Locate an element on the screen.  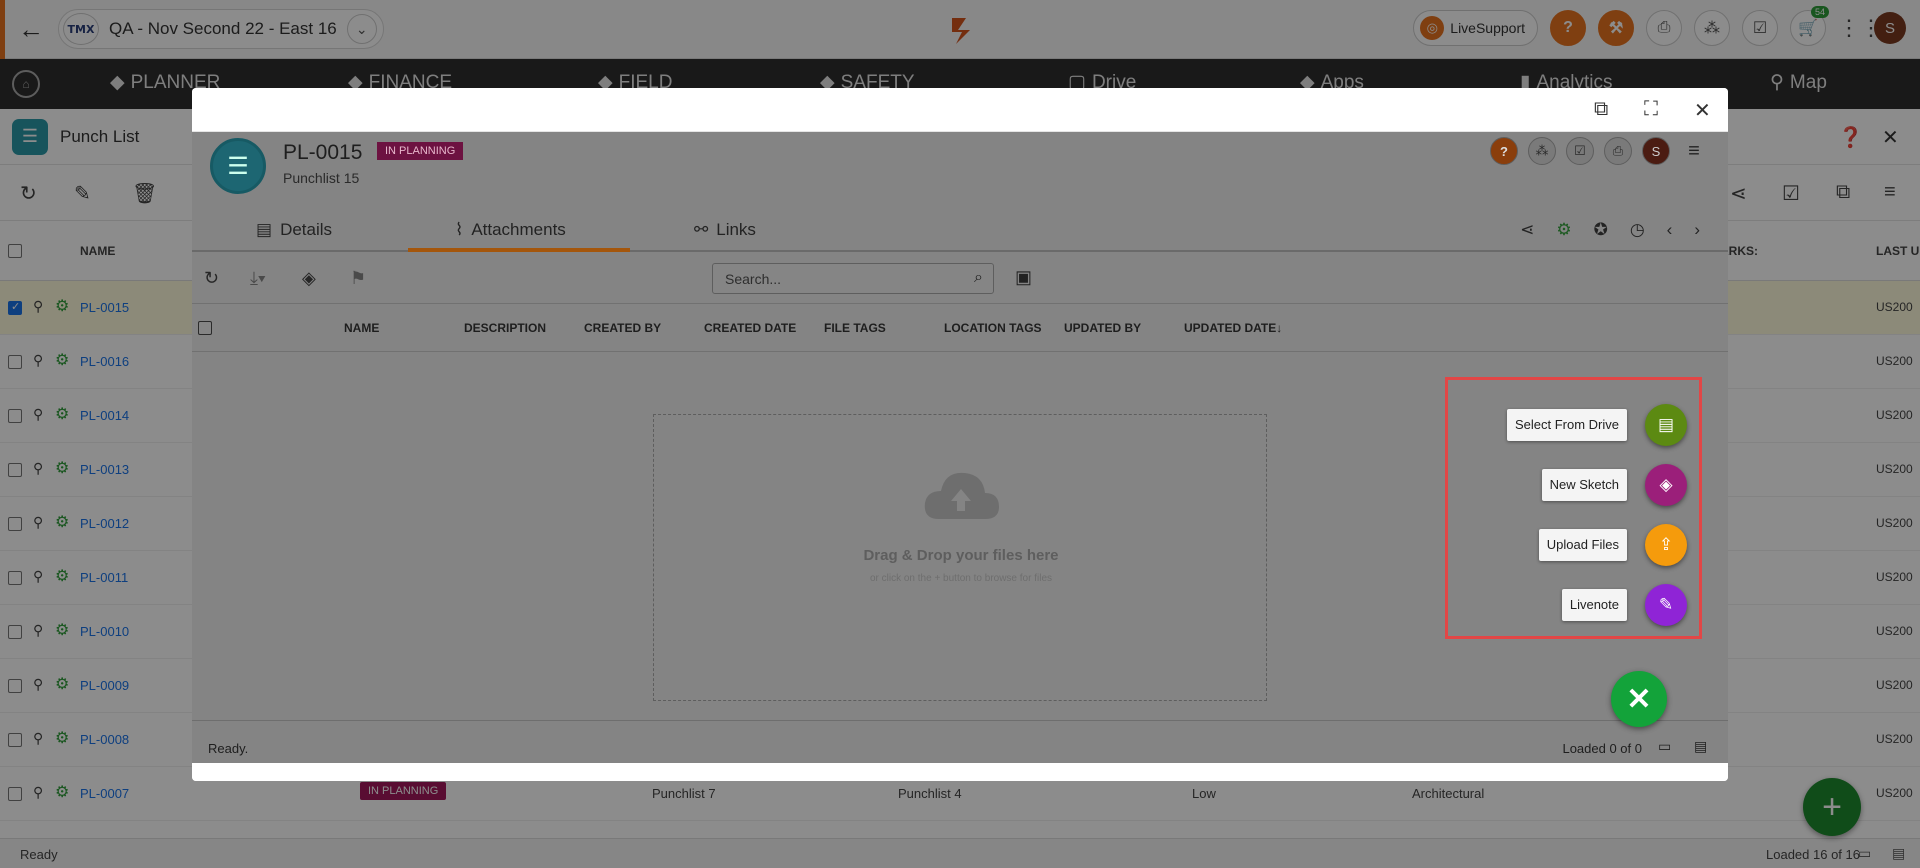
column-updated-by: UPDATED BY is located at coordinates (1102, 328).